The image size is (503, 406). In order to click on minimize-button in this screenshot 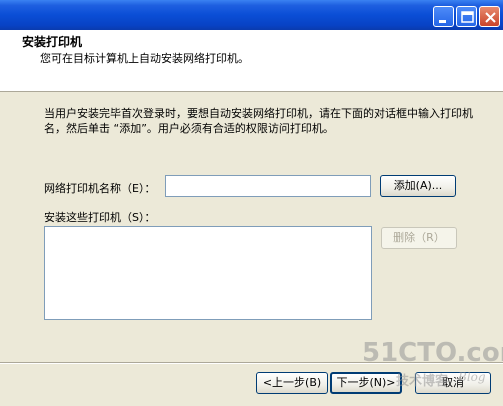, I will do `click(443, 16)`.